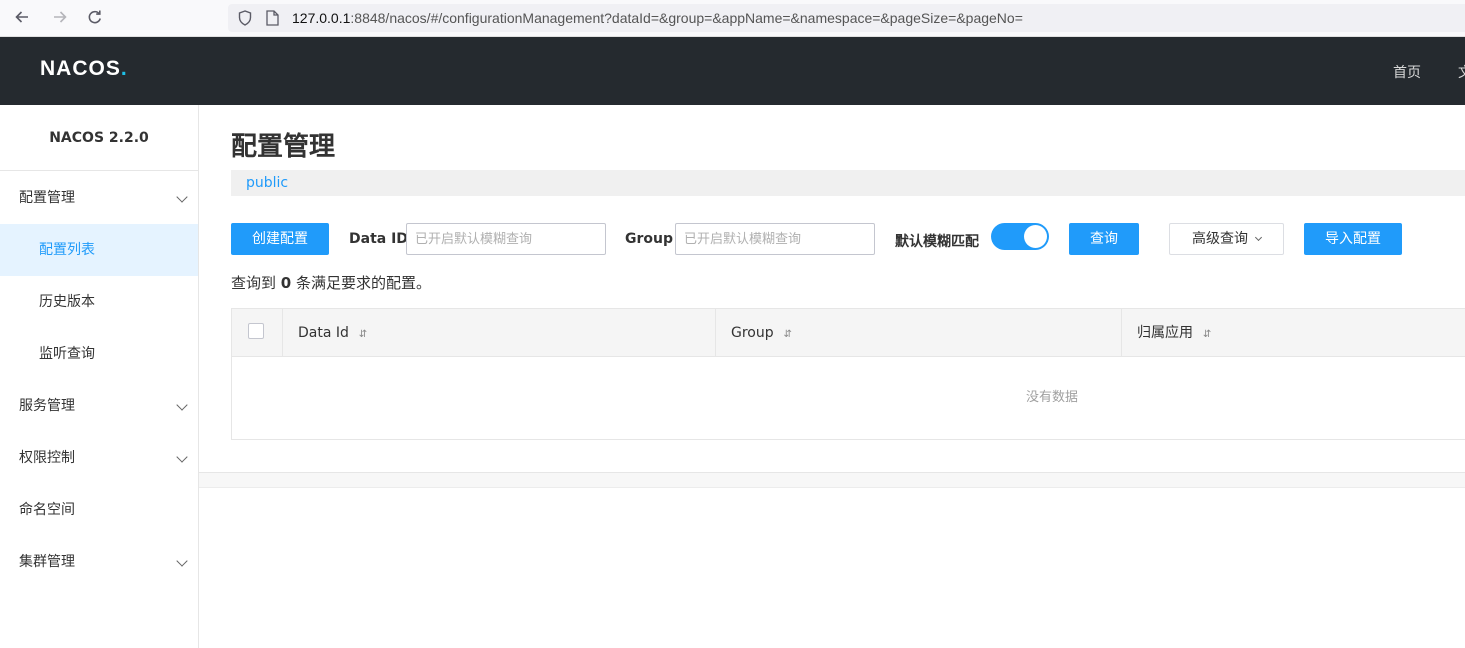 This screenshot has height=648, width=1465. Describe the element at coordinates (47, 198) in the screenshot. I see `sidebar-item-label: 配置管理` at that location.